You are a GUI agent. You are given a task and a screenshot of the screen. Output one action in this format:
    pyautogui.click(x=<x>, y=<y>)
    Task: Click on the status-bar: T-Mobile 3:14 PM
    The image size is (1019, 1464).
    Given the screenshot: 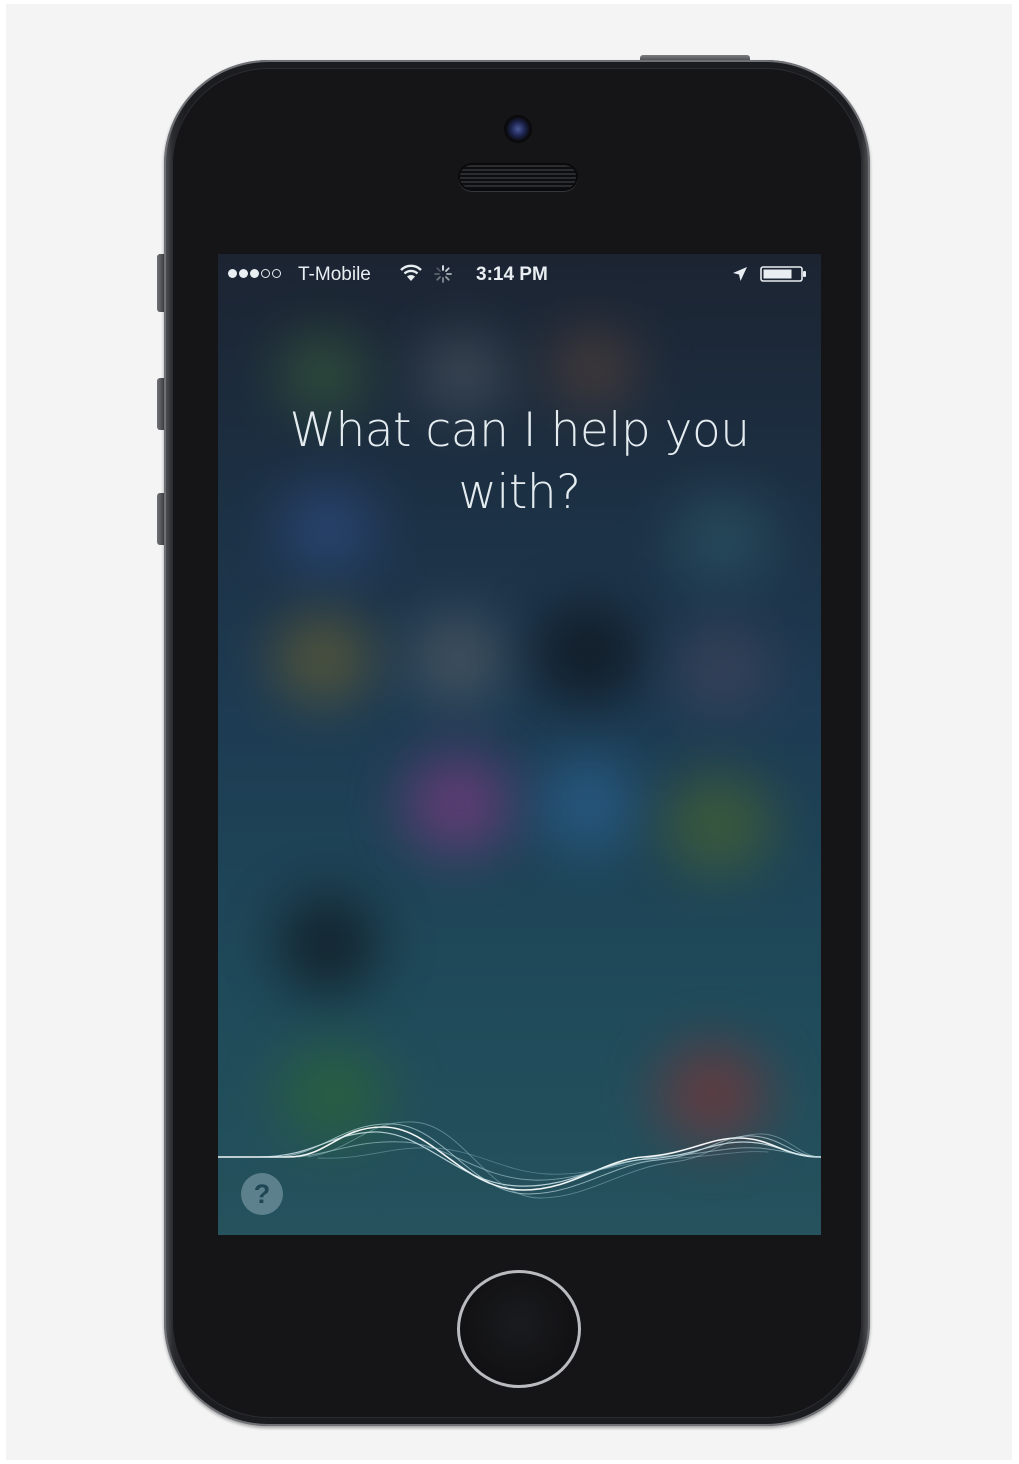 What is the action you would take?
    pyautogui.click(x=519, y=274)
    